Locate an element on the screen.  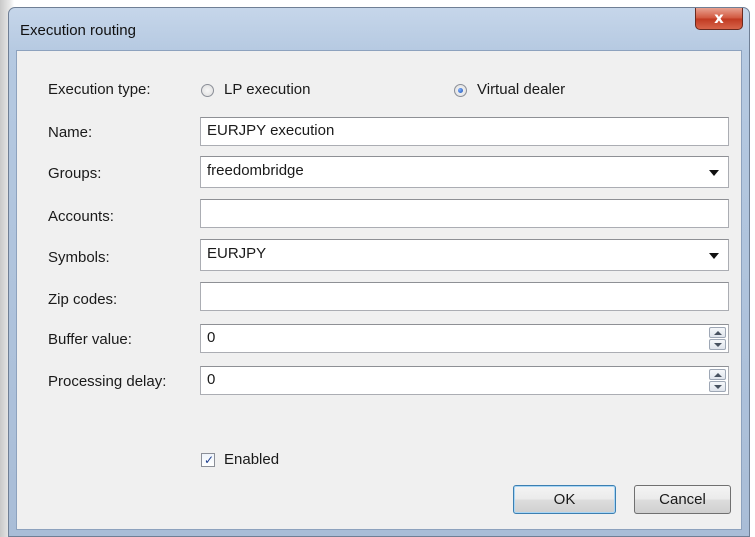
groups-combobox: freedombridge is located at coordinates (464, 172).